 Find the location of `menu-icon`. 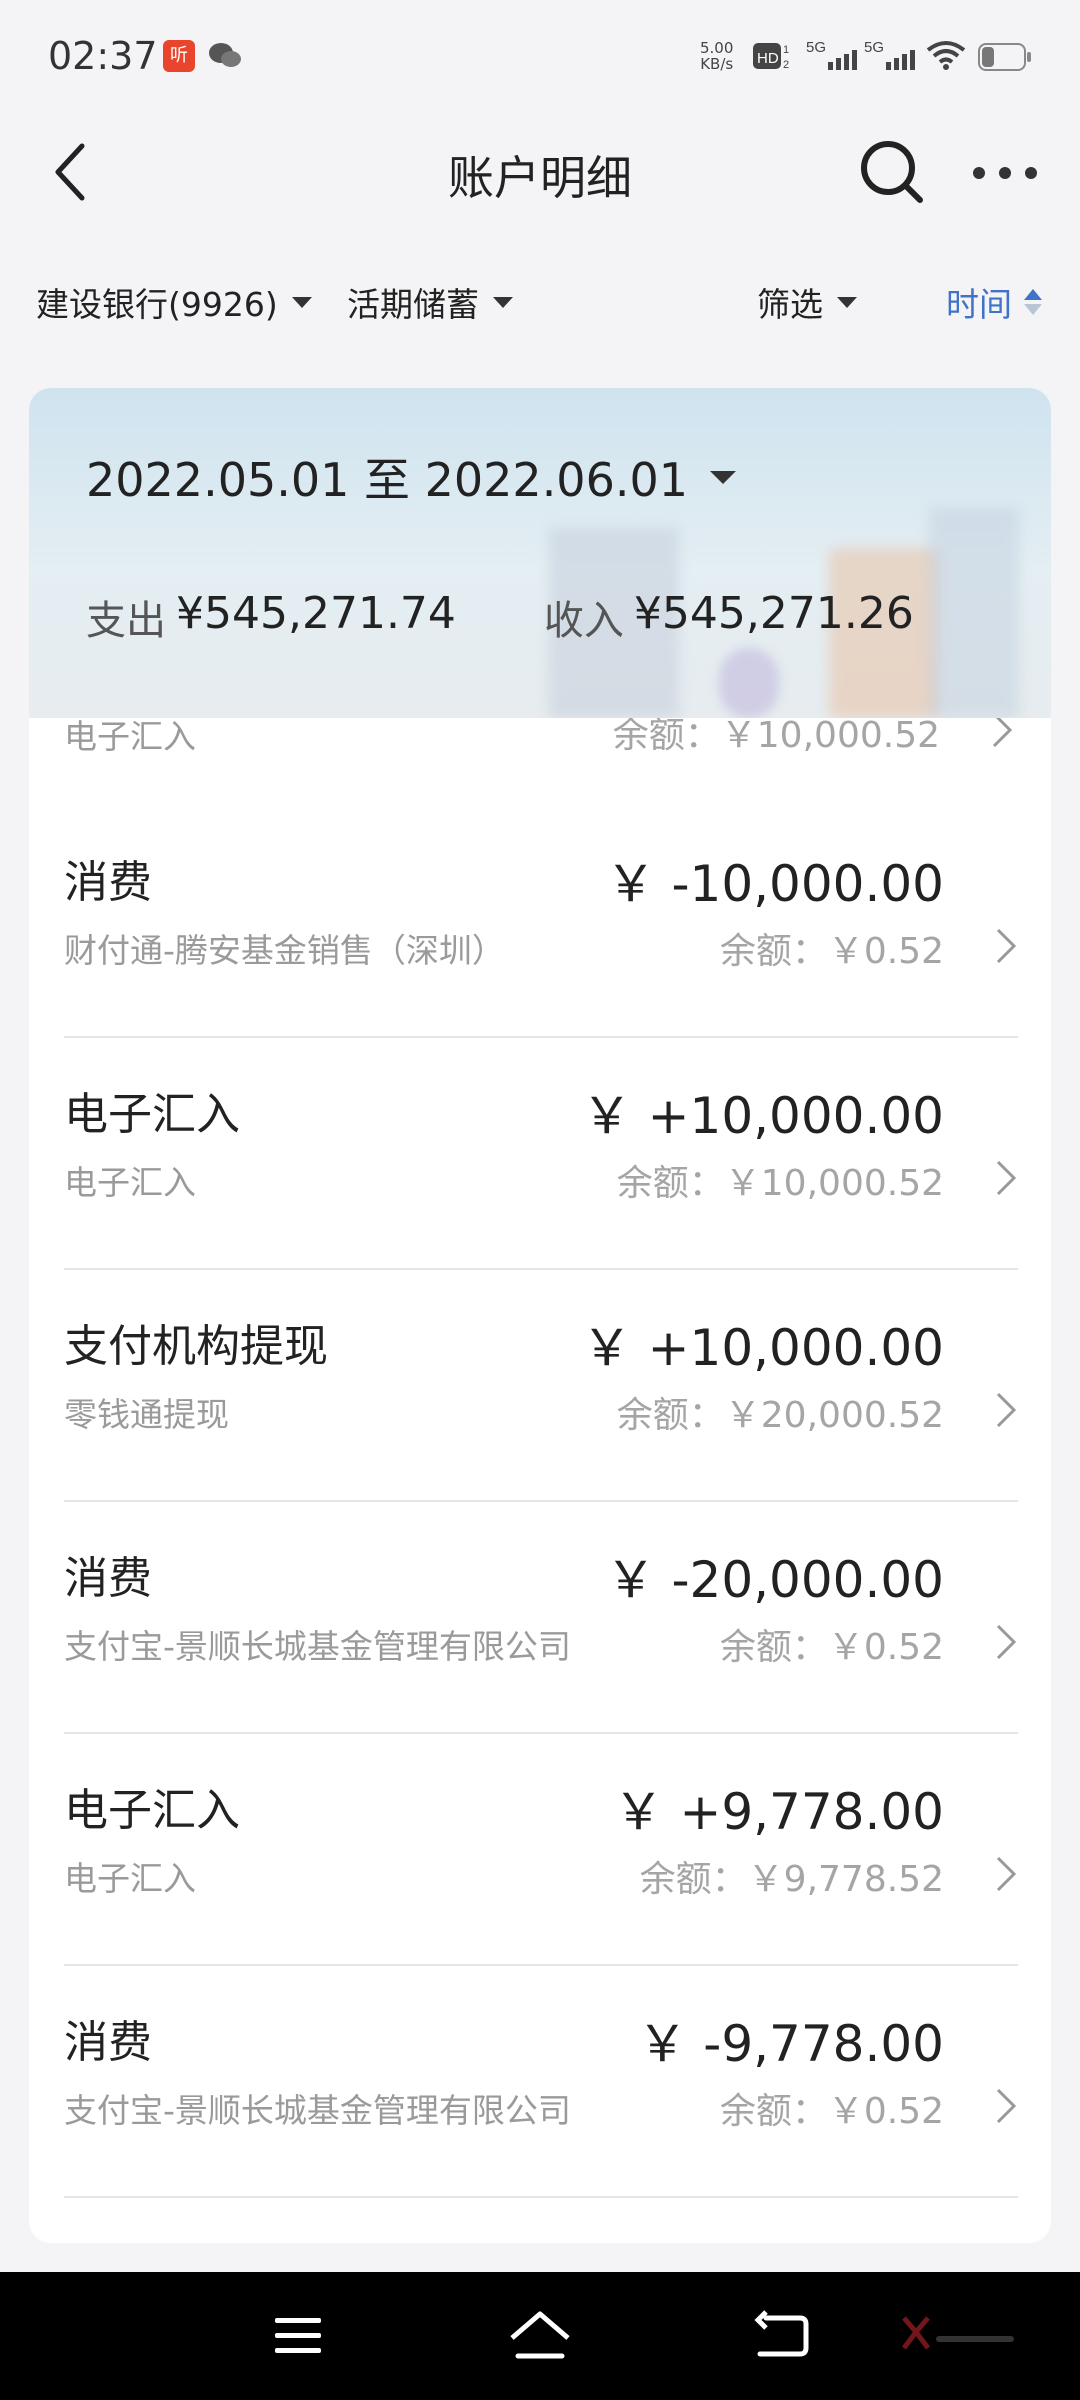

menu-icon is located at coordinates (298, 2336).